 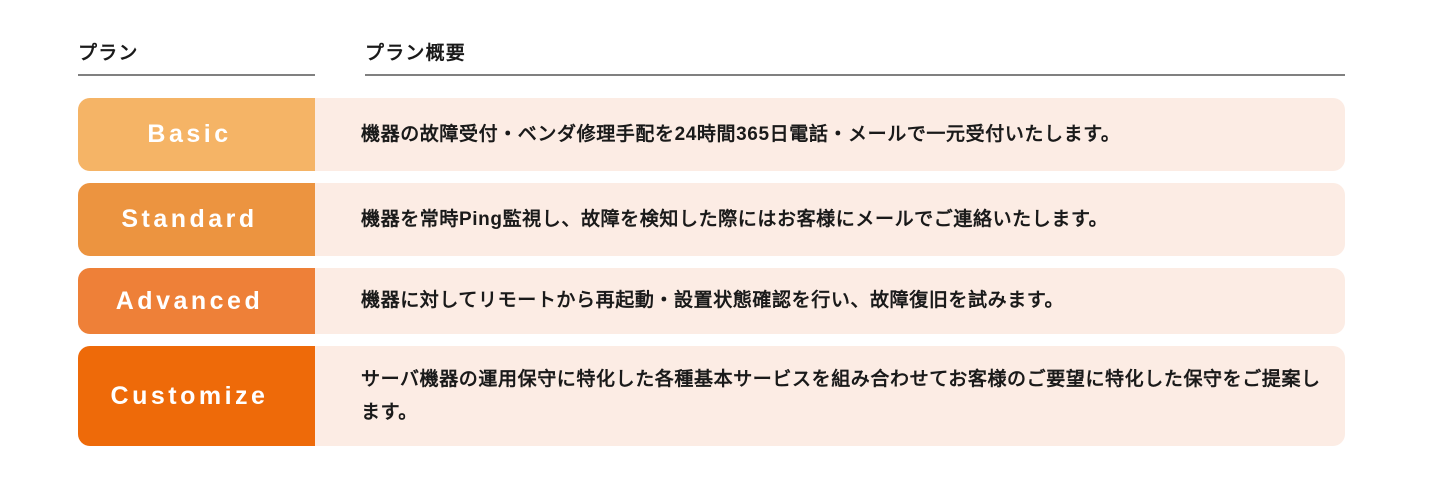 What do you see at coordinates (416, 54) in the screenshot?
I see `column-header-summary-label: プラン概要` at bounding box center [416, 54].